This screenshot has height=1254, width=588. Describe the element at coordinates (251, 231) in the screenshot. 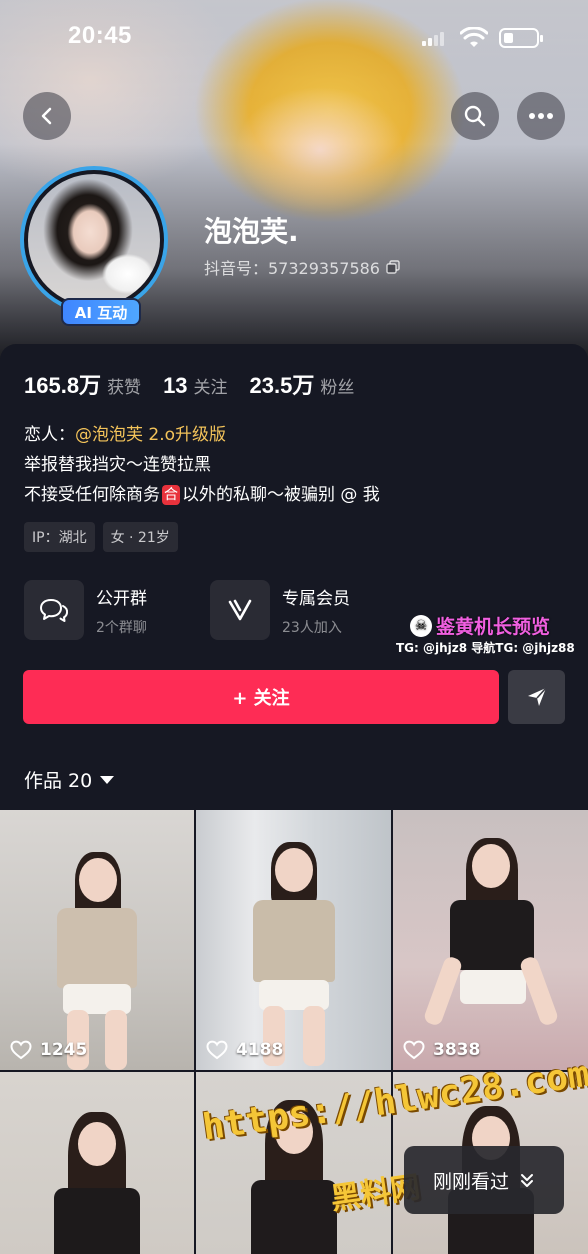

I see `profile-nickname: 泡泡芙.` at that location.